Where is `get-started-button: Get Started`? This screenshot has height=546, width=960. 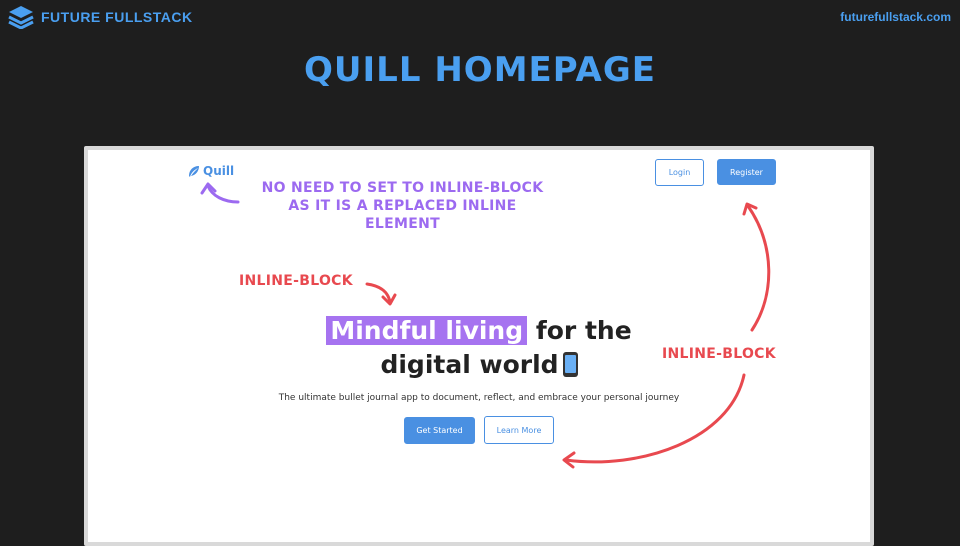
get-started-button: Get Started is located at coordinates (439, 430).